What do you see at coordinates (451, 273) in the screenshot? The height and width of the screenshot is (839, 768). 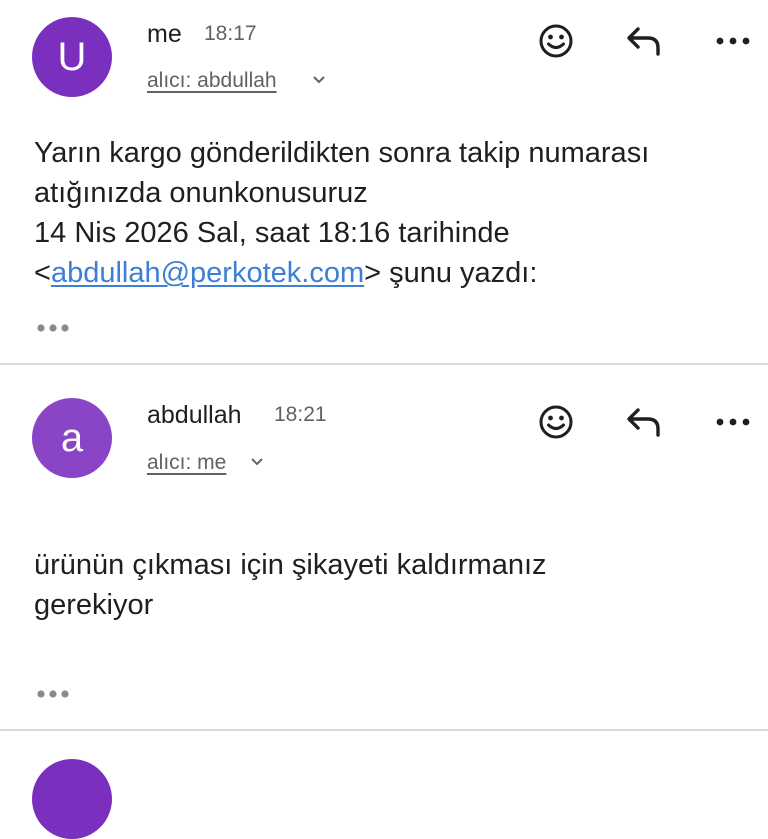 I see `quote-close: > şunu yazdı:` at bounding box center [451, 273].